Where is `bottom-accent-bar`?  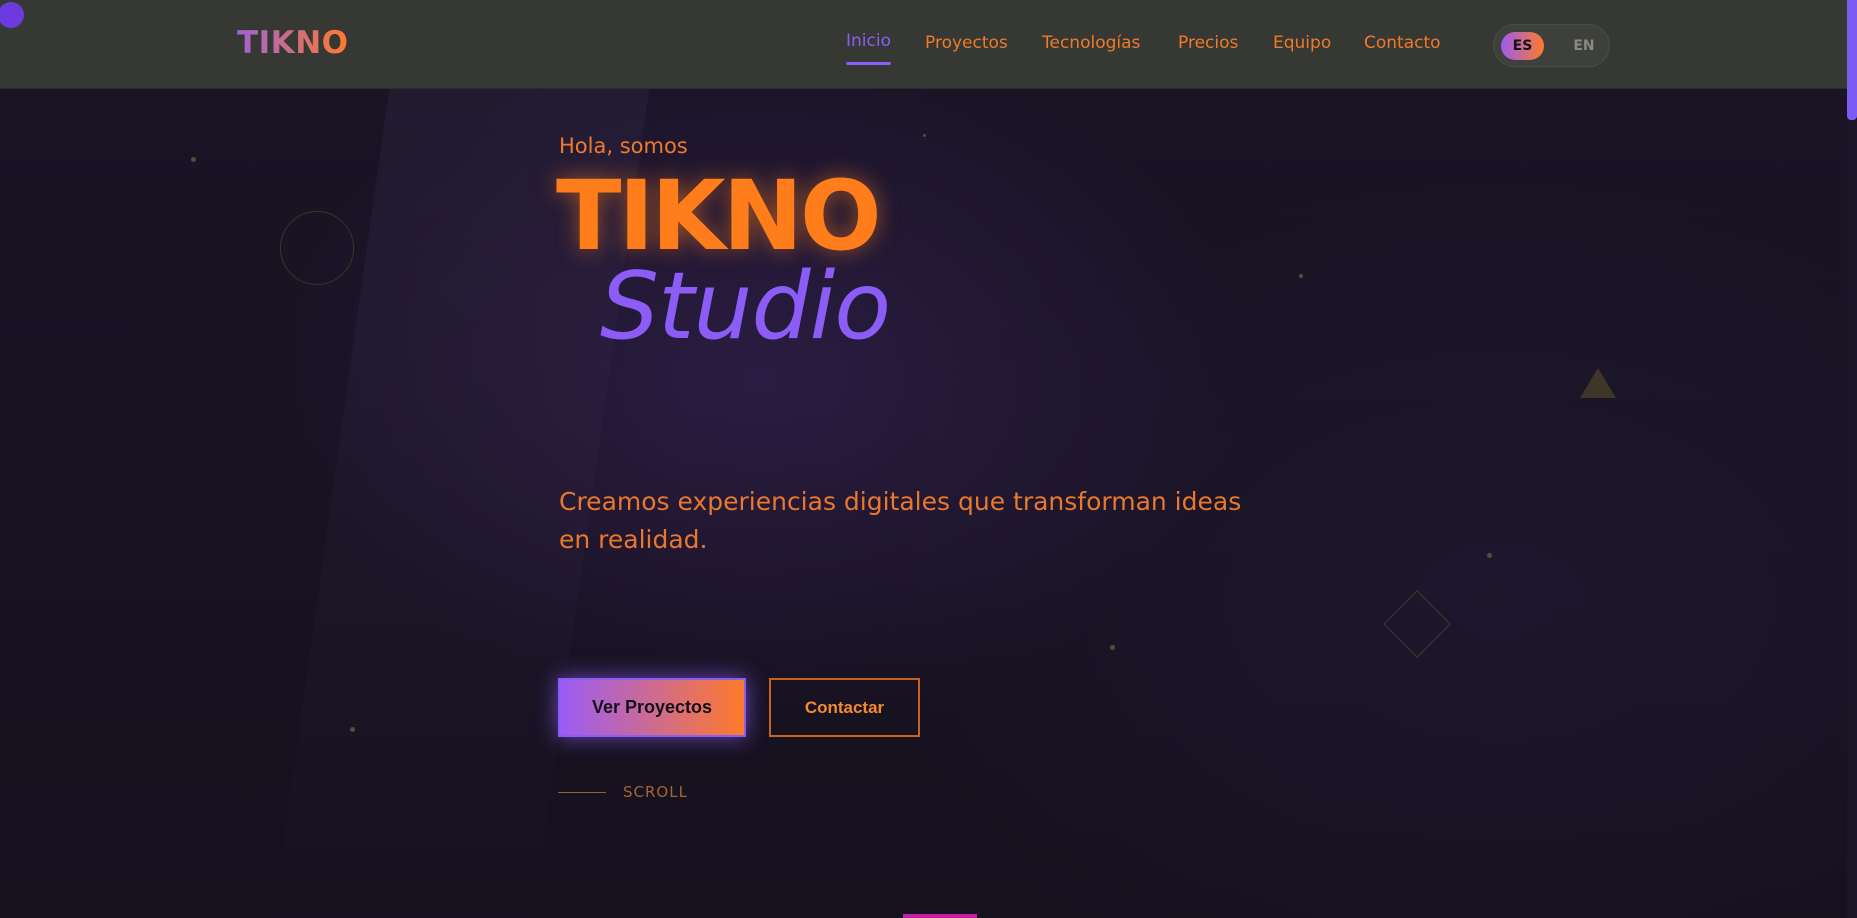
bottom-accent-bar is located at coordinates (940, 916).